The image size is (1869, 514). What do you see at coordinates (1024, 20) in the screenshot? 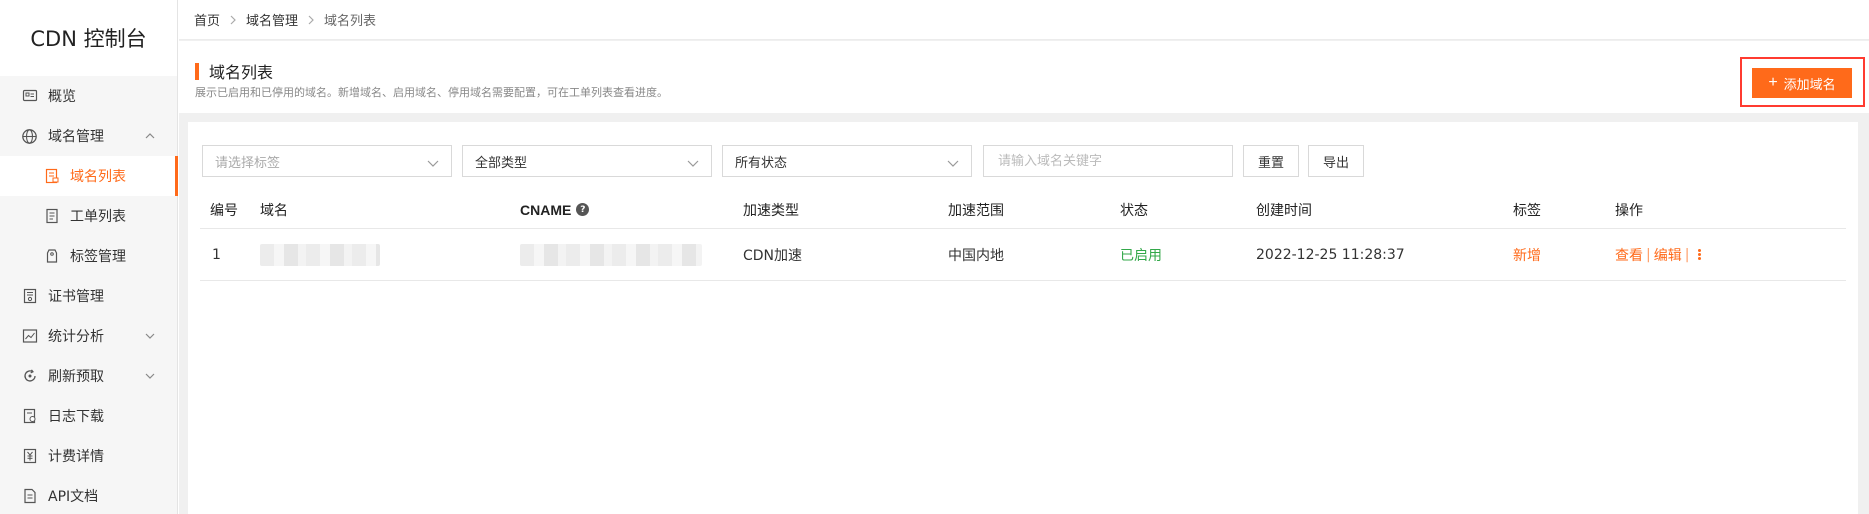
I see `breadcrumb: 首页 域名管理 域名列表` at bounding box center [1024, 20].